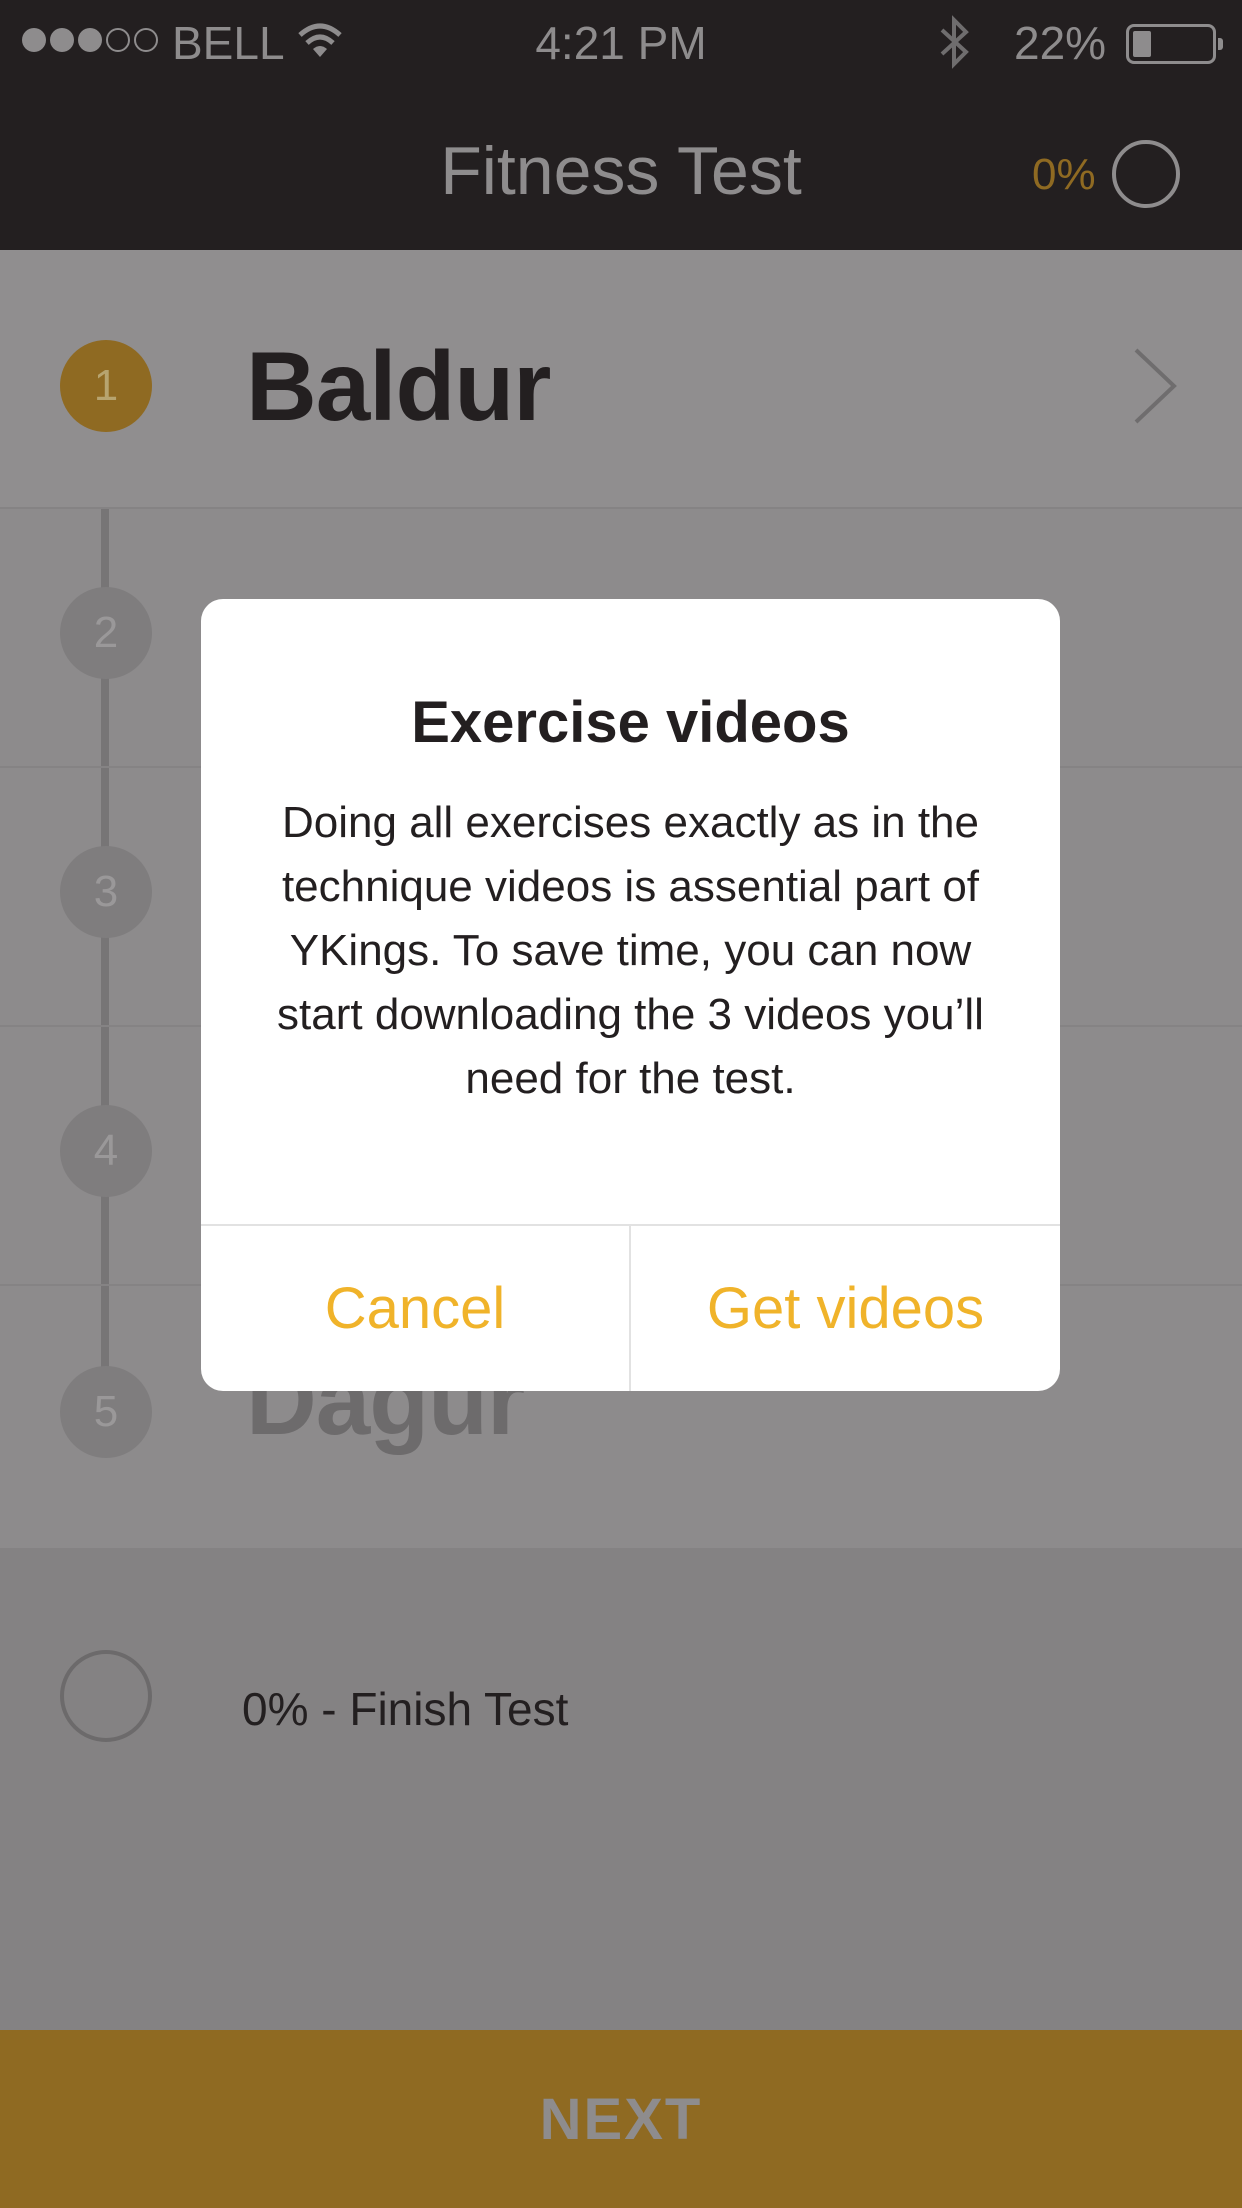 This screenshot has height=2208, width=1242. What do you see at coordinates (621, 379) in the screenshot?
I see `step-row-1: 1 Baldur` at bounding box center [621, 379].